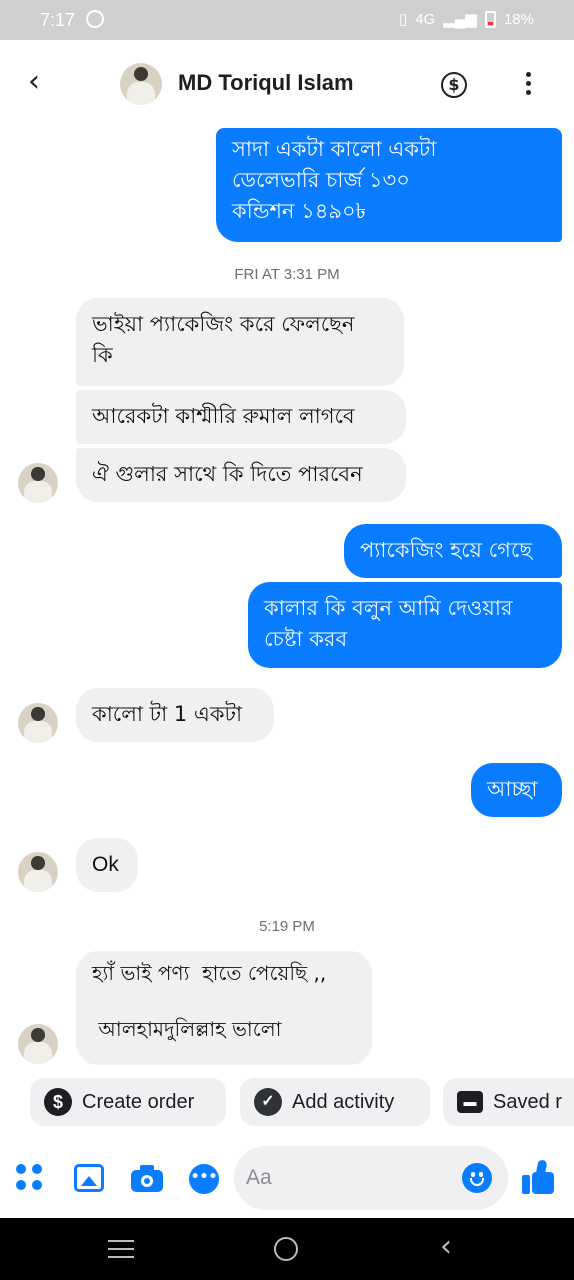 This screenshot has height=1280, width=574. What do you see at coordinates (41, 82) in the screenshot?
I see `back-arrow-icon: ‹` at bounding box center [41, 82].